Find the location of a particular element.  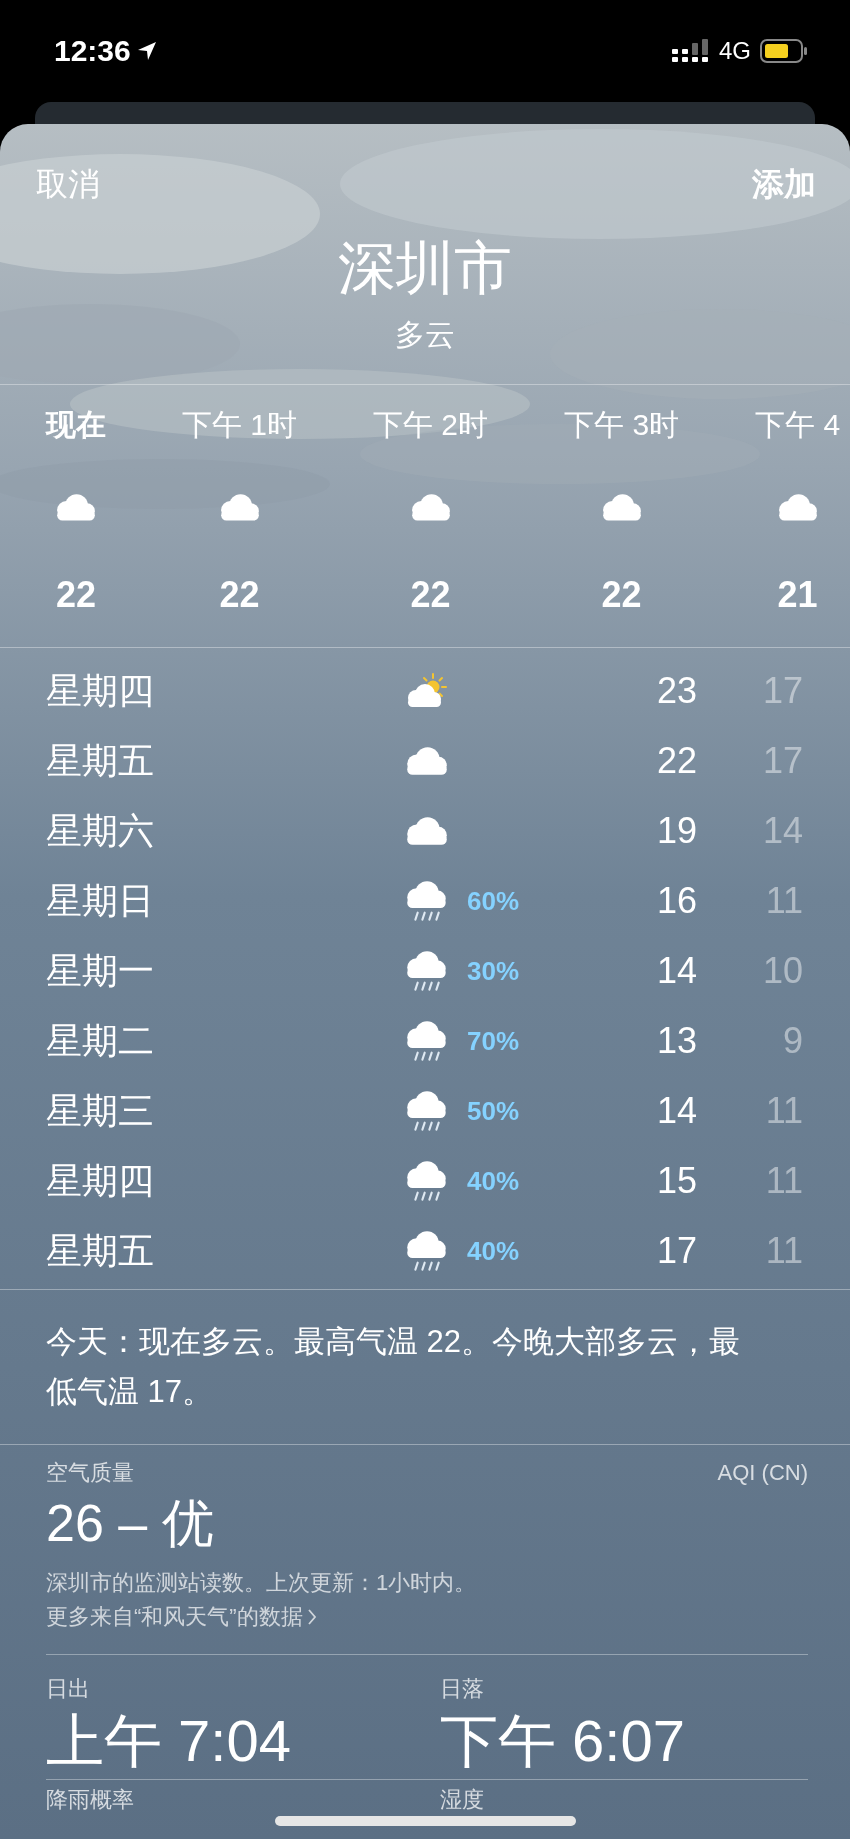

day-label: 星期三 is located at coordinates (100, 1110).